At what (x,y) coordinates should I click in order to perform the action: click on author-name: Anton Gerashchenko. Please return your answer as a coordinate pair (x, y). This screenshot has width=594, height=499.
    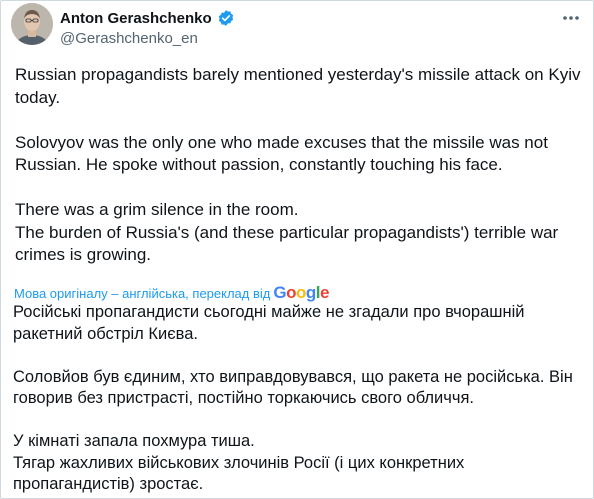
    Looking at the image, I should click on (136, 18).